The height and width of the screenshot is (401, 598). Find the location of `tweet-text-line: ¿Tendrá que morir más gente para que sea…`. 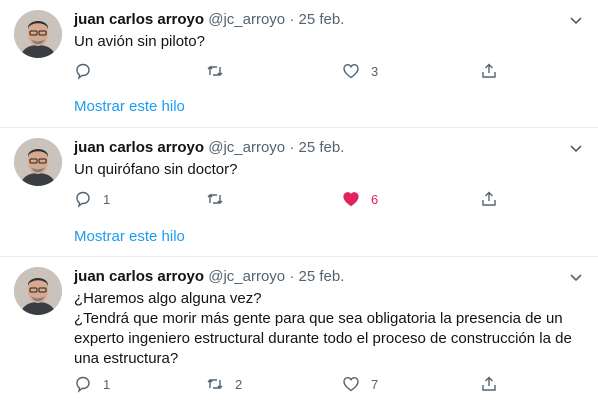

tweet-text-line: ¿Tendrá que morir más gente para que sea… is located at coordinates (318, 318).